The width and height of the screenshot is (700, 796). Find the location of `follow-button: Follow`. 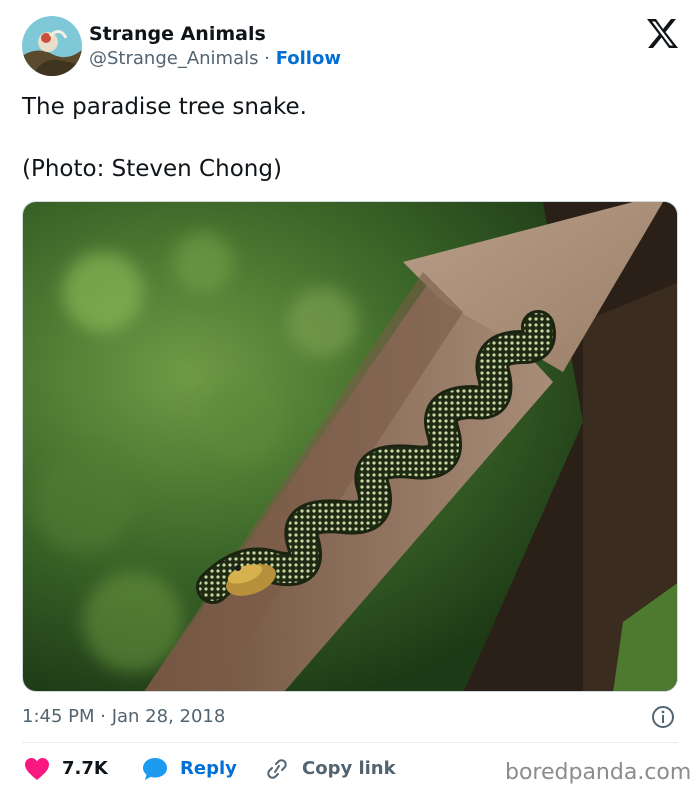

follow-button: Follow is located at coordinates (308, 58).